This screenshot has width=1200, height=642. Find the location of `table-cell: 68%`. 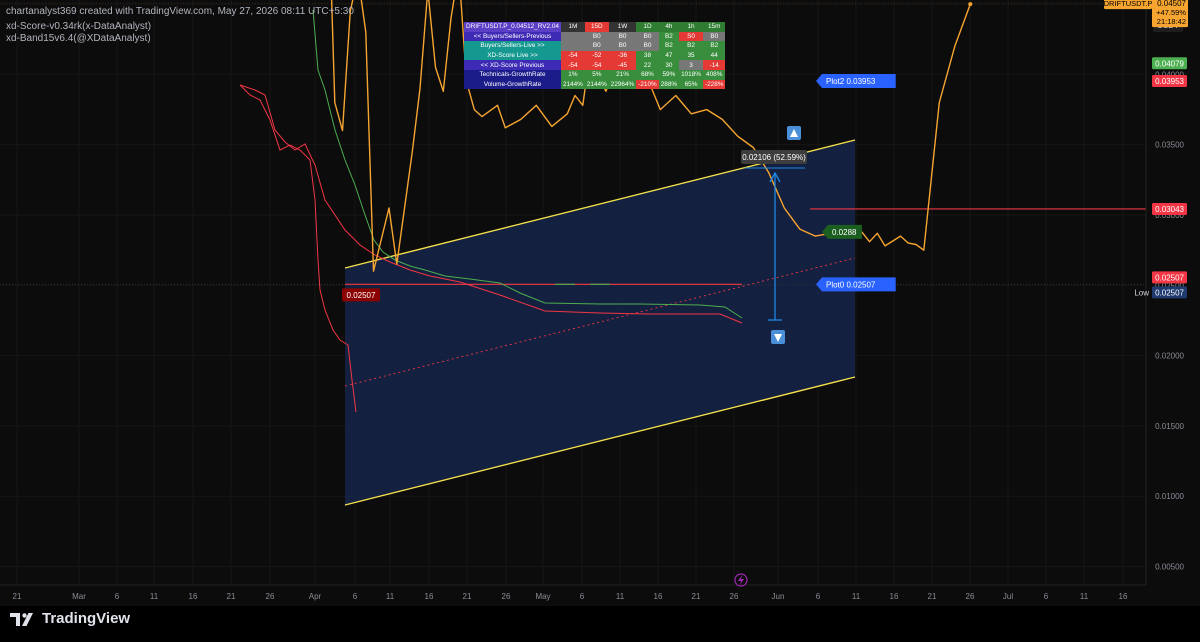

table-cell: 68% is located at coordinates (647, 74).